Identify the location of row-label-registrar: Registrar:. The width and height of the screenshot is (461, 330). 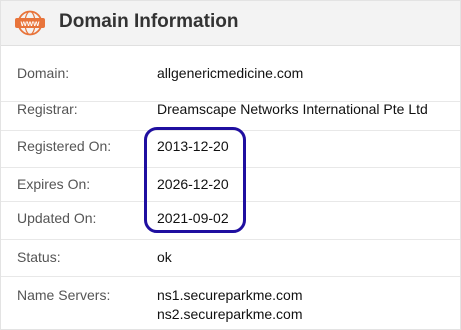
(47, 109).